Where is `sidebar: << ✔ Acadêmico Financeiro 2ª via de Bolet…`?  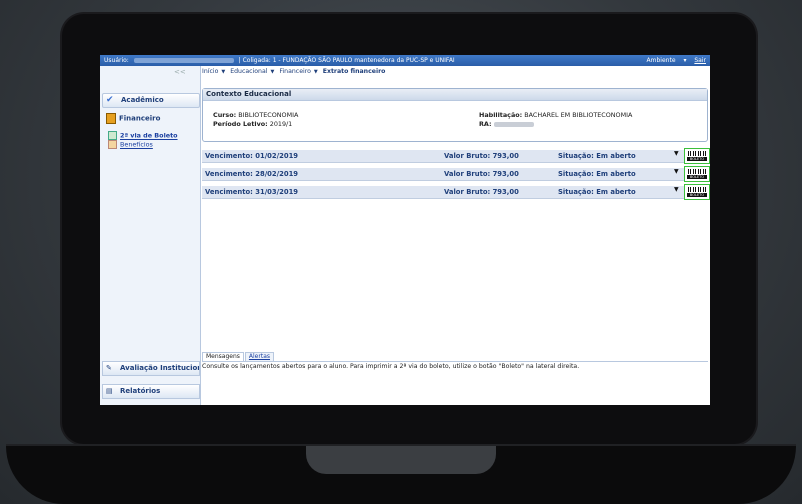
sidebar: << ✔ Acadêmico Financeiro 2ª via de Bolet… is located at coordinates (150, 235).